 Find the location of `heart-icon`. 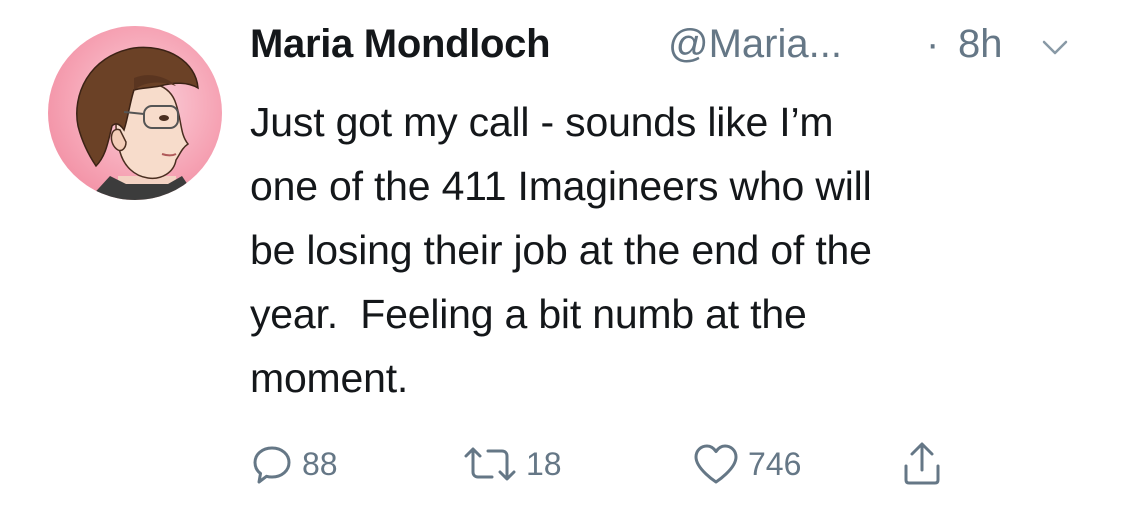

heart-icon is located at coordinates (716, 464).